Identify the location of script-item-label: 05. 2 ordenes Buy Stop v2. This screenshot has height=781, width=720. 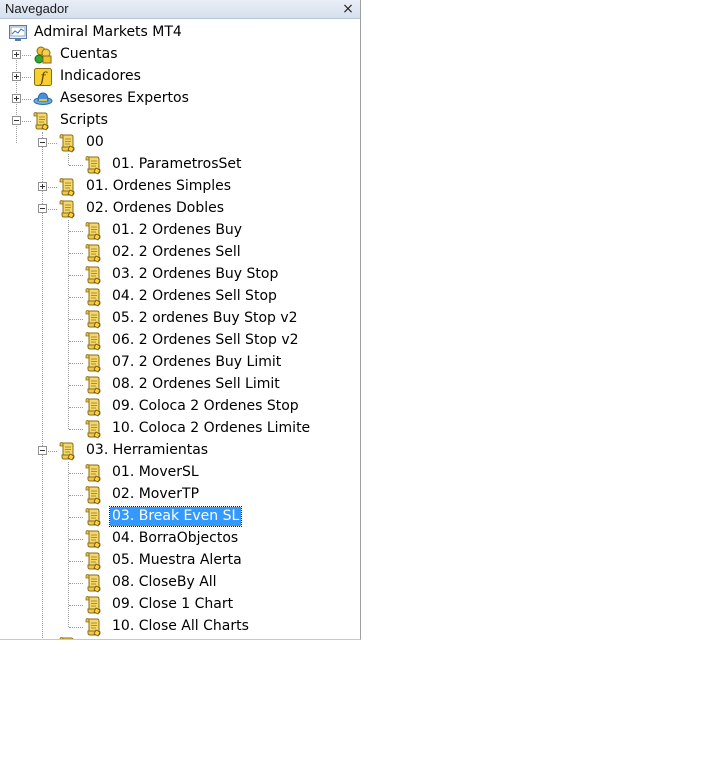
(205, 318).